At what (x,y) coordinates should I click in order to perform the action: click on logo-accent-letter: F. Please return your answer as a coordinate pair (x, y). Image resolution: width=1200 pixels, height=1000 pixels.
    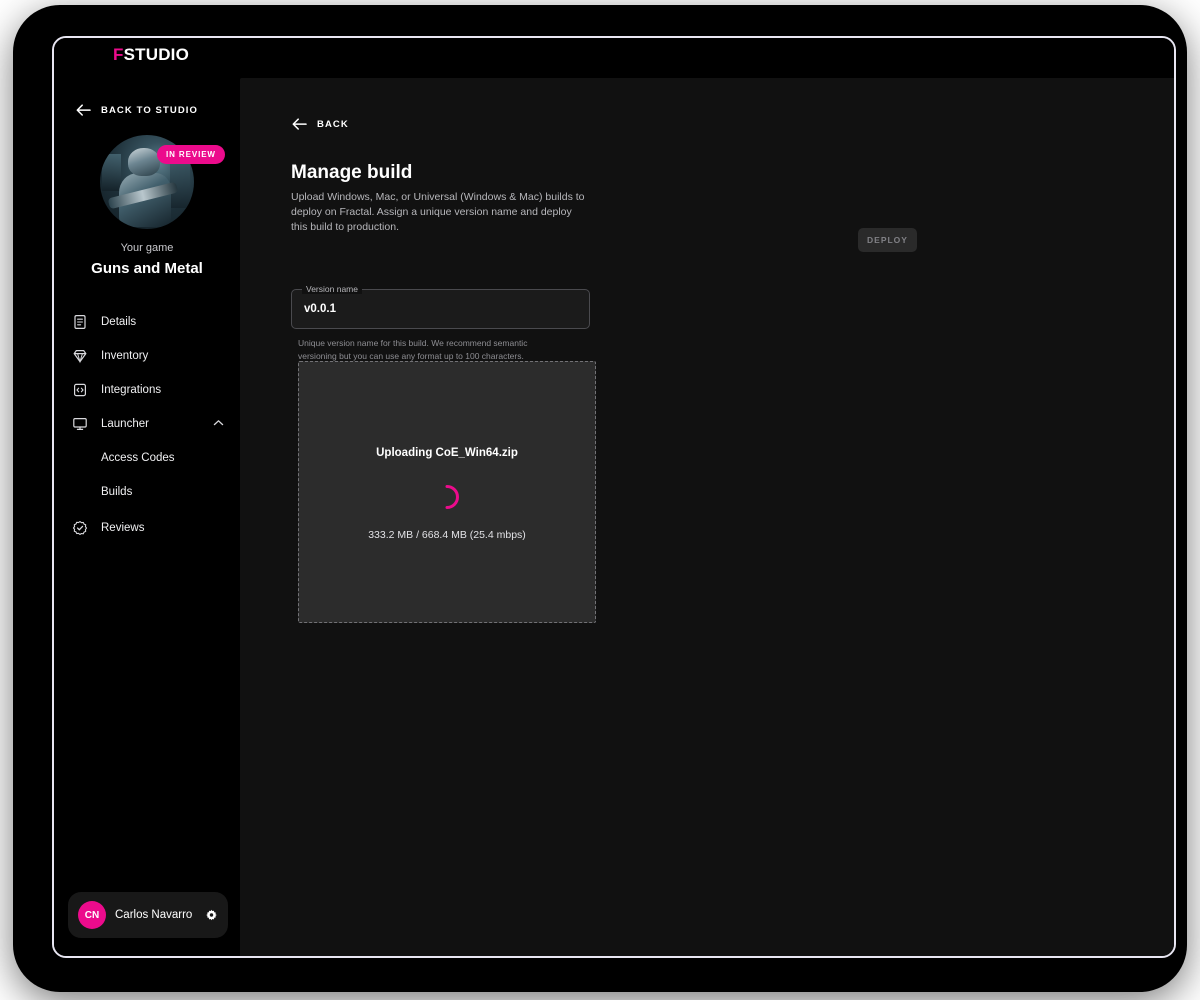
    Looking at the image, I should click on (118, 54).